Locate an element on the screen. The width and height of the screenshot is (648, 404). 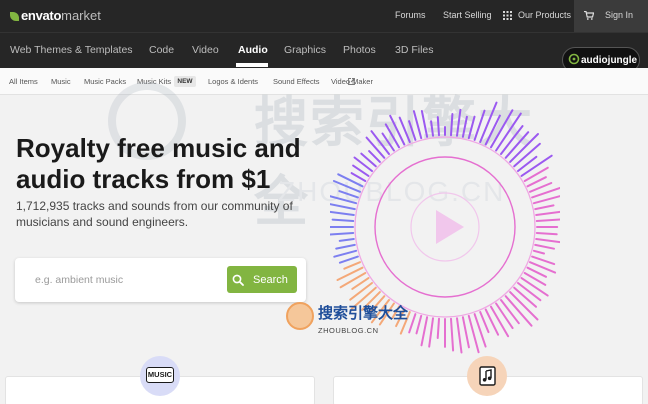
tab-graphics: Graphics is located at coordinates (305, 50).